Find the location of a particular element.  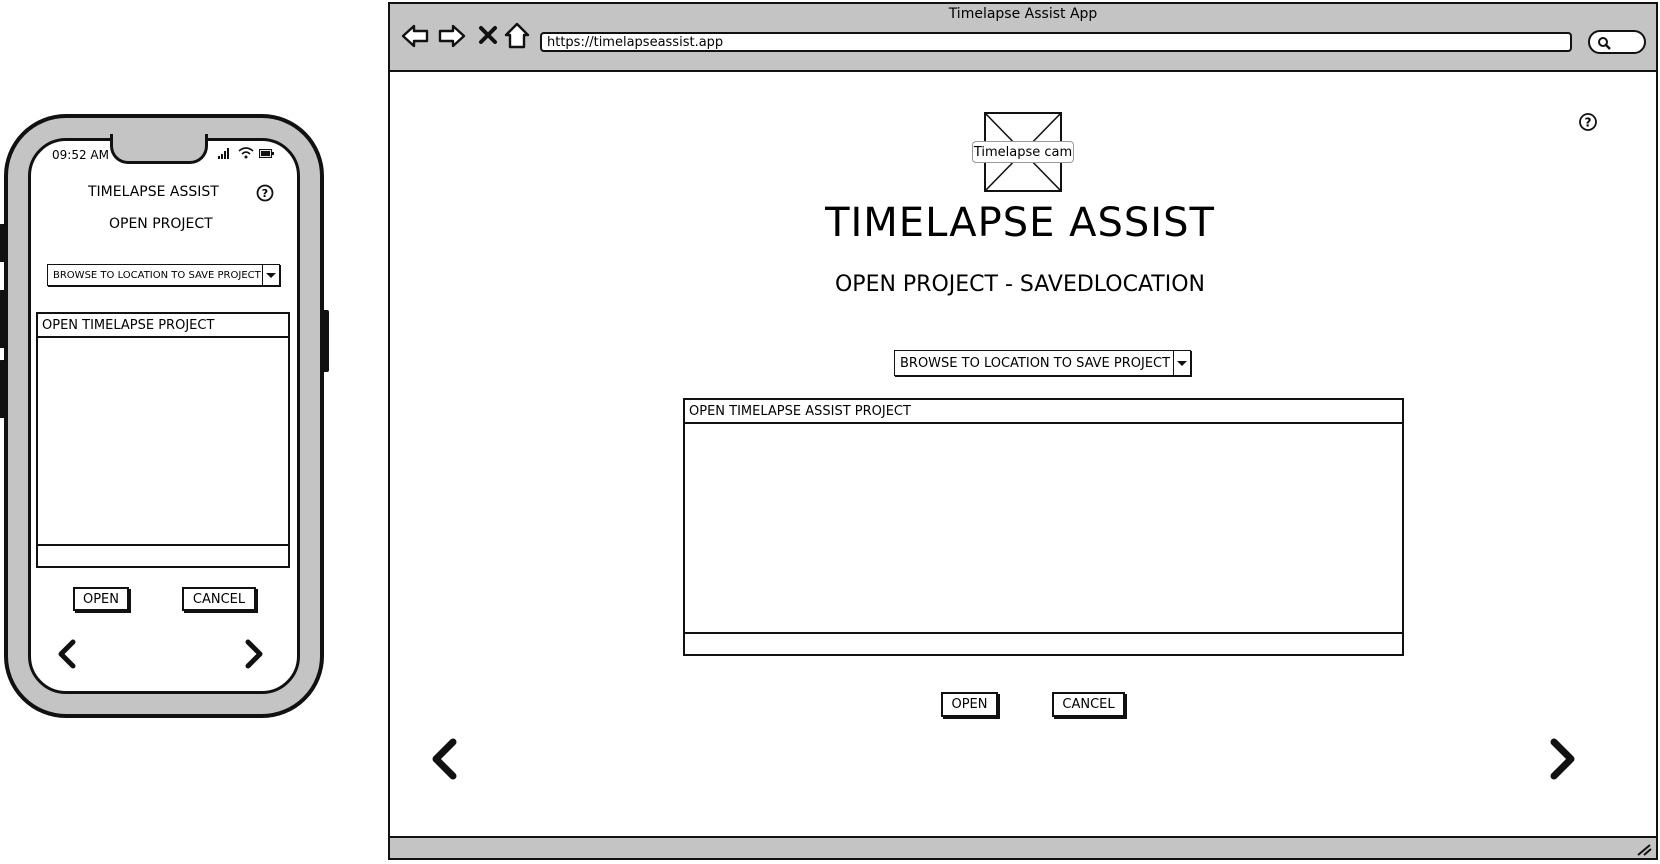

url-bar: https://timelapseassist.app is located at coordinates (1056, 42).